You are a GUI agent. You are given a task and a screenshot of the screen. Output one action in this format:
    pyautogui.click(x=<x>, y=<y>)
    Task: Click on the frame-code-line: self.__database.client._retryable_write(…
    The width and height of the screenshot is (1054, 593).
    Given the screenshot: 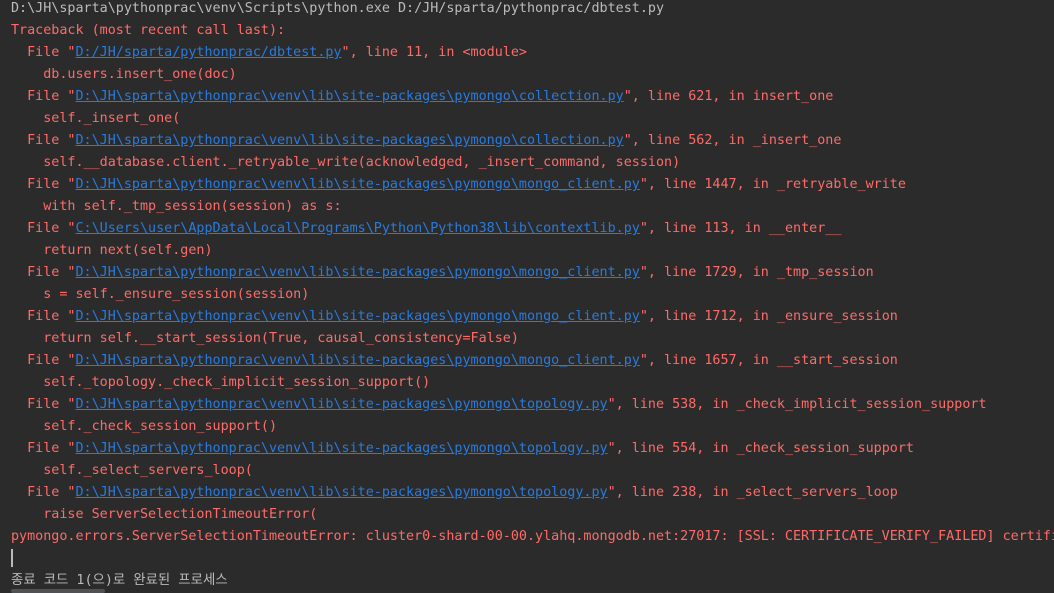 What is the action you would take?
    pyautogui.click(x=346, y=162)
    